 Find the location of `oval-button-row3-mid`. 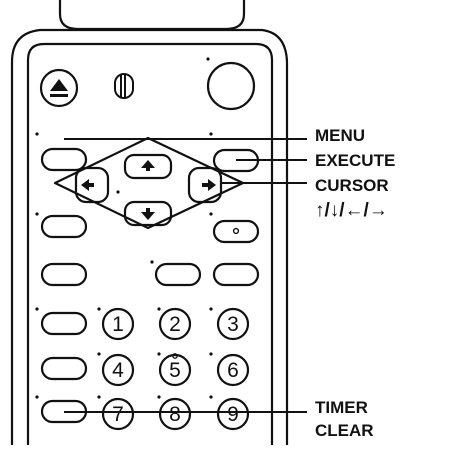

oval-button-row3-mid is located at coordinates (178, 274).